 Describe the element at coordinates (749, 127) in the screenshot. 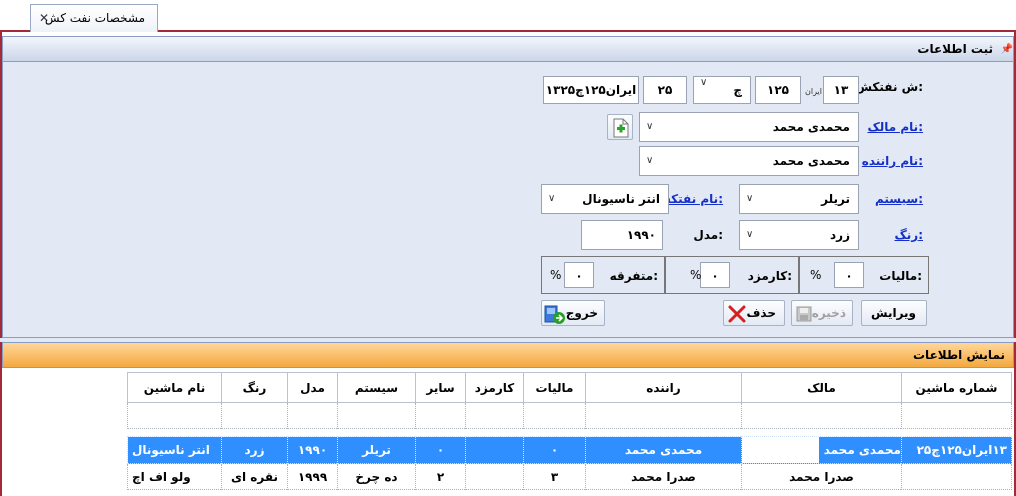

I see `owner-select: ∨ محمدی محمد` at that location.